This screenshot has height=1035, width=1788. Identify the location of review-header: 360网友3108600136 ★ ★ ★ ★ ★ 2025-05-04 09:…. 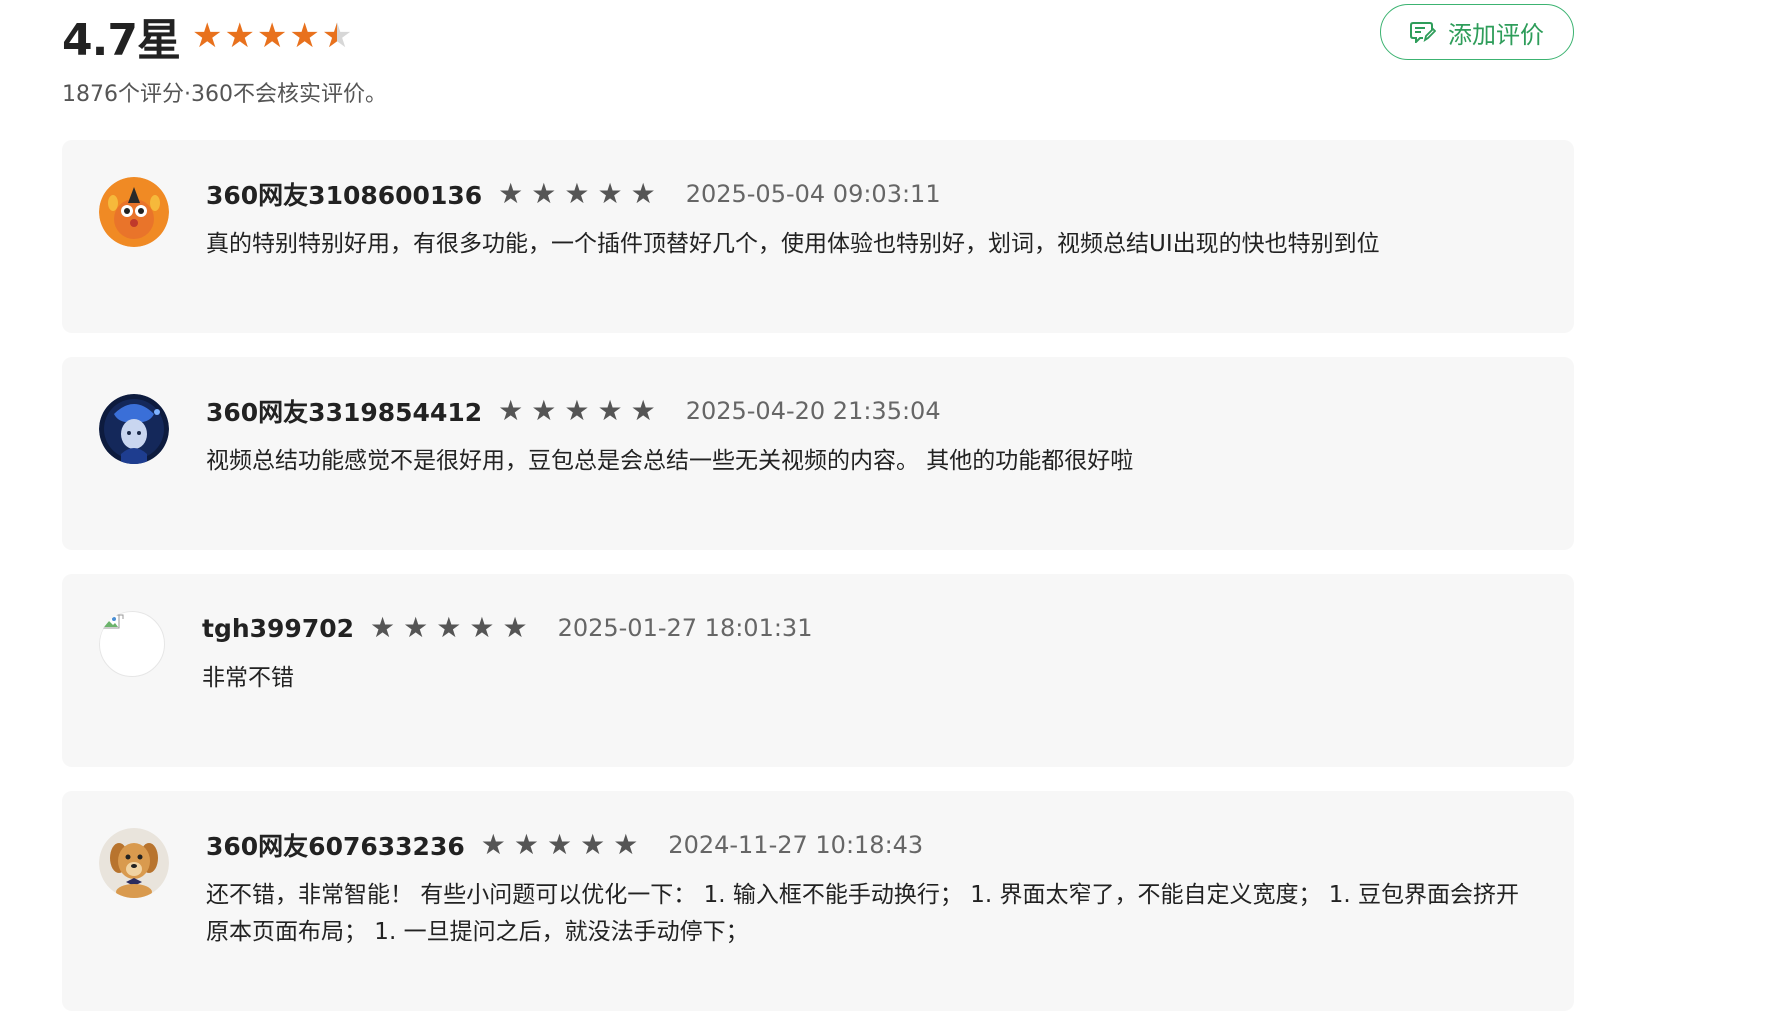
(573, 194).